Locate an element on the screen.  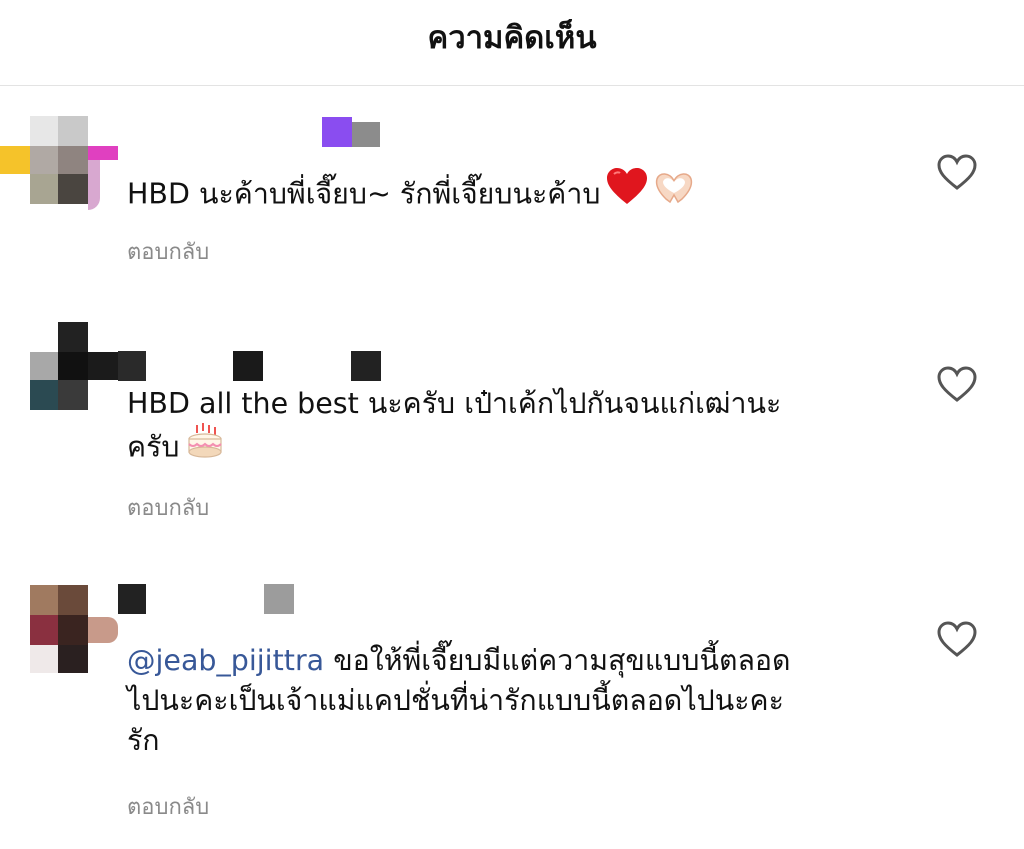
comments-header: ความคิดเห็น is located at coordinates (512, 43).